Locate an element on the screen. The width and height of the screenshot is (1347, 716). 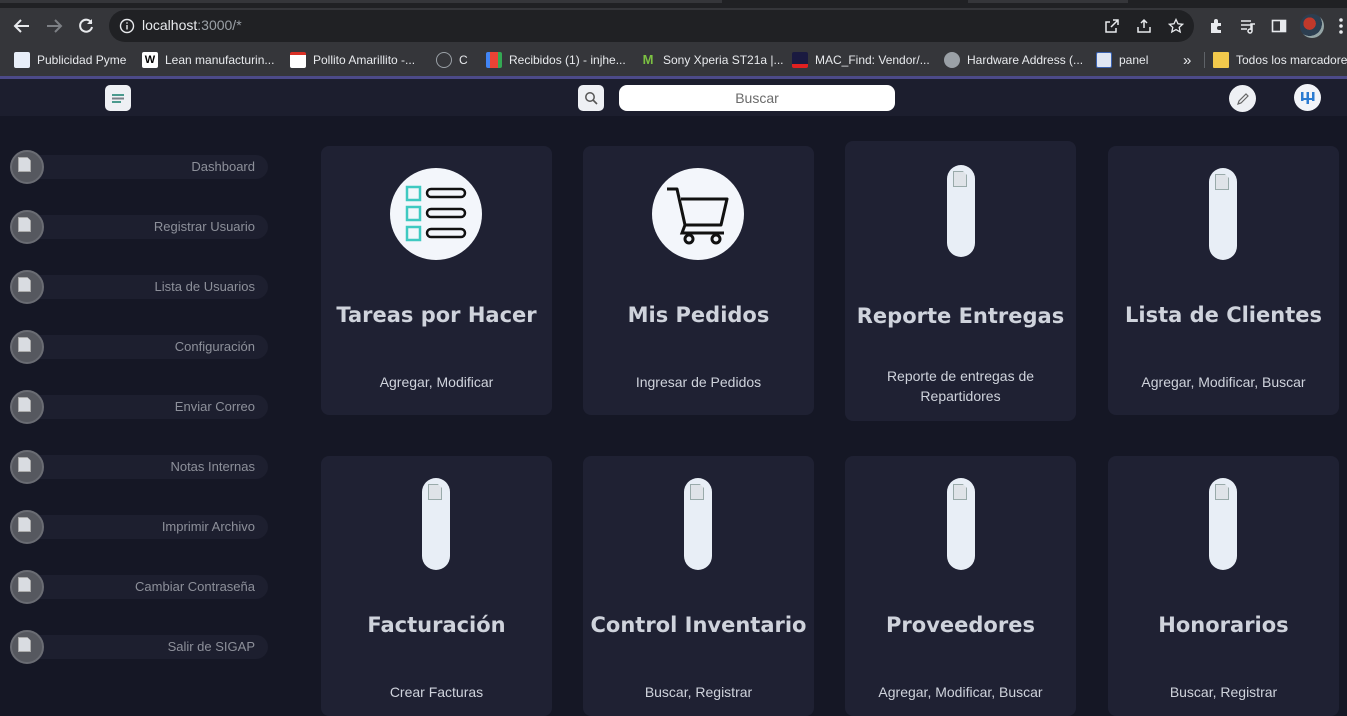
bookmark-label: panel is located at coordinates (1134, 60).